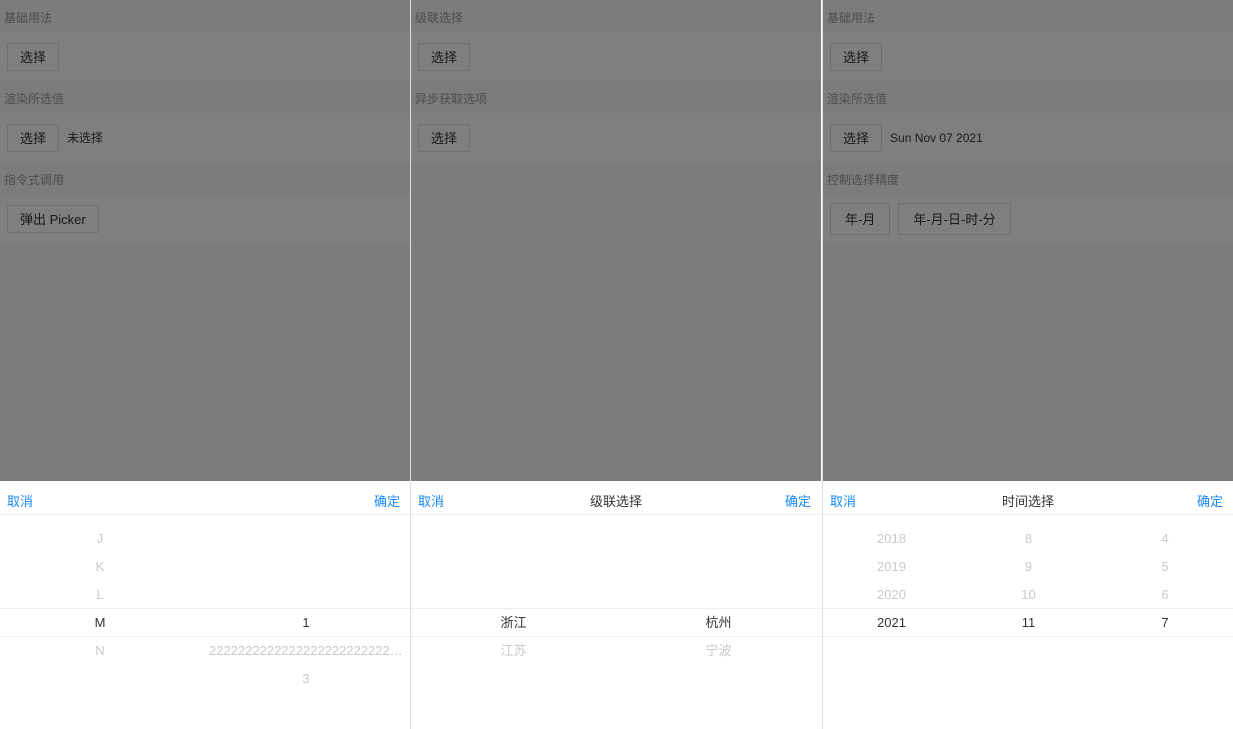 The width and height of the screenshot is (1233, 729). Describe the element at coordinates (1165, 539) in the screenshot. I see `picker-option: 4` at that location.